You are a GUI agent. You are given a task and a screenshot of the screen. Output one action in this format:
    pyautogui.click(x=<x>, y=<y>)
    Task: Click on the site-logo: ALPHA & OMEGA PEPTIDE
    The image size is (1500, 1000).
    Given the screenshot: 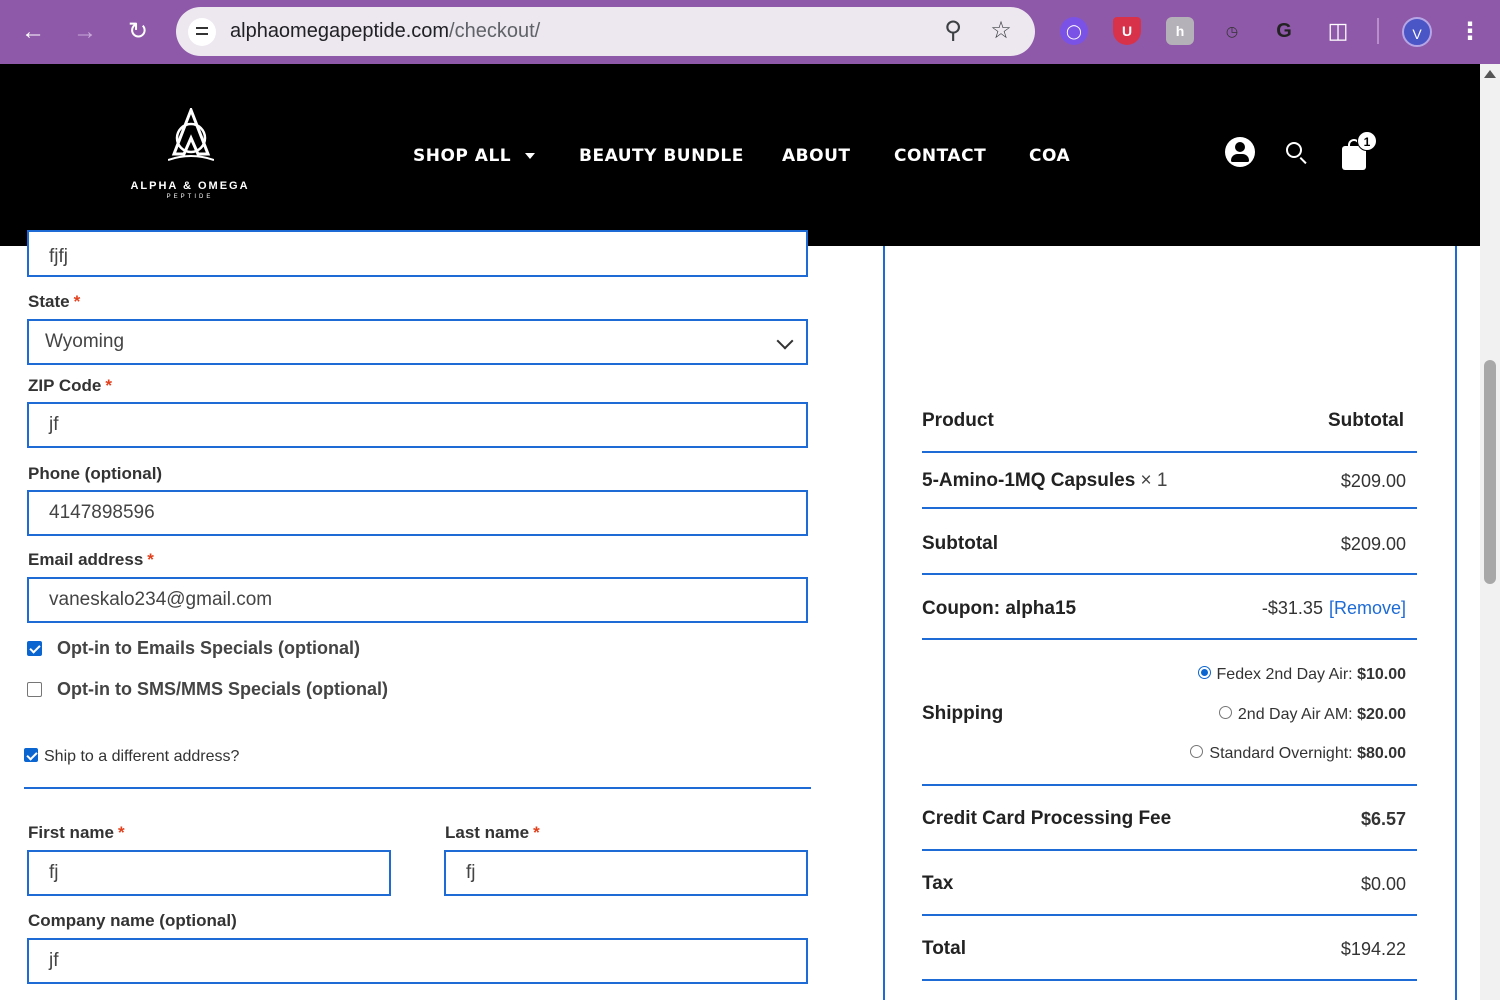 What is the action you would take?
    pyautogui.click(x=190, y=158)
    